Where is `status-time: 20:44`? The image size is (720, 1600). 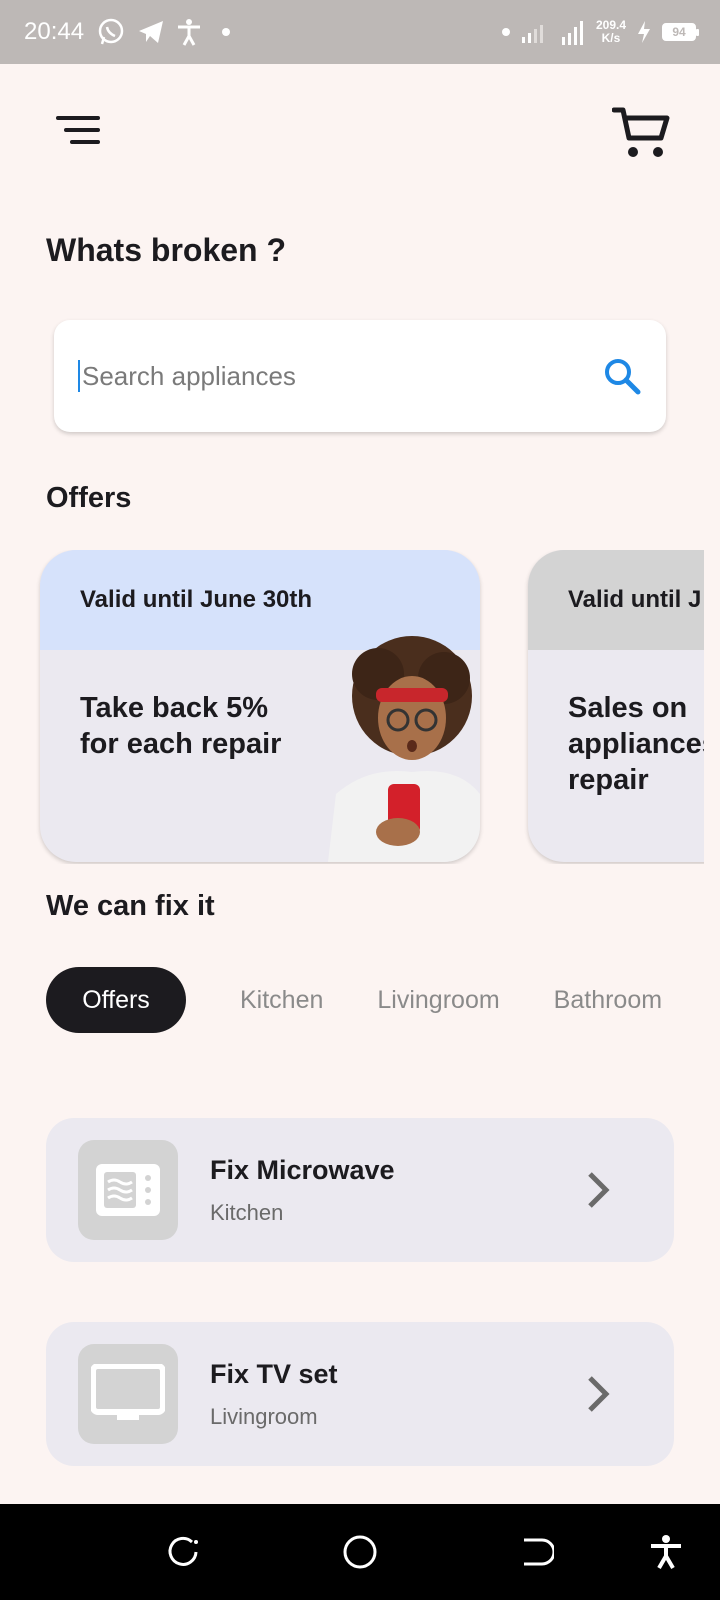 status-time: 20:44 is located at coordinates (54, 31).